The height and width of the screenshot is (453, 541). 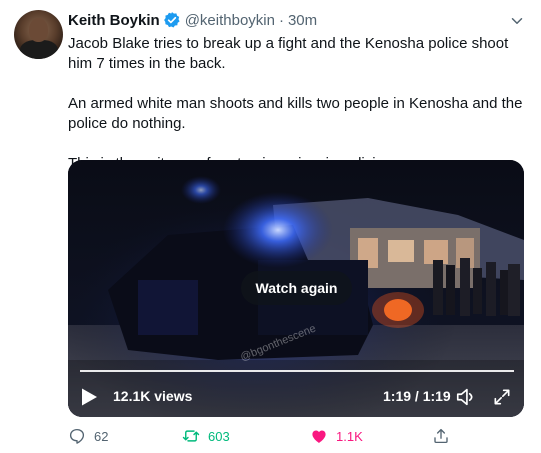 I want to click on watch-again-button: Watch again, so click(x=296, y=288).